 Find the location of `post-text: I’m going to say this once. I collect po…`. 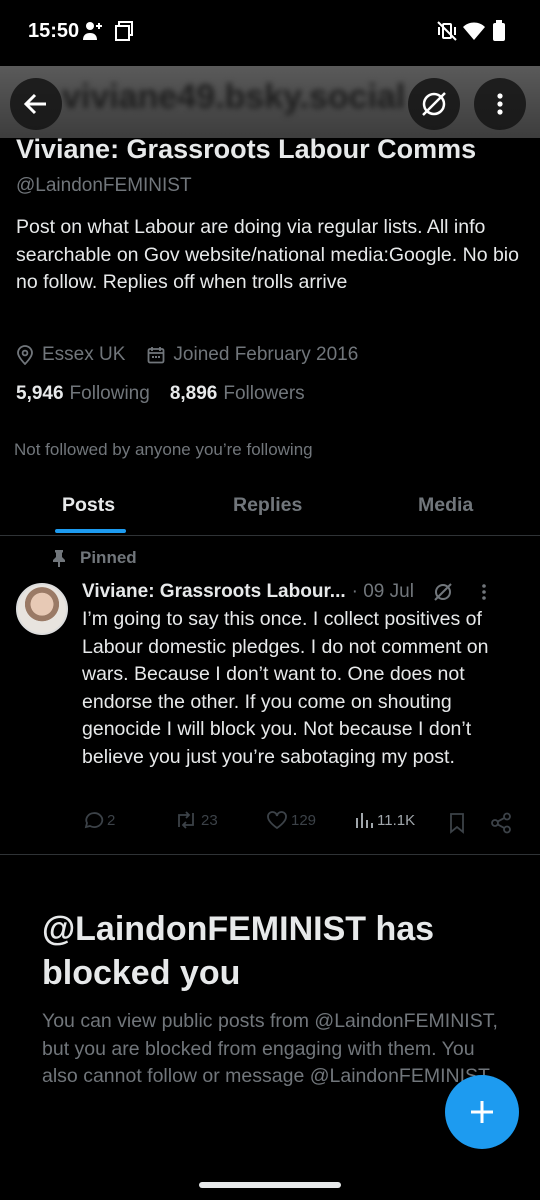

post-text: I’m going to say this once. I collect po… is located at coordinates (285, 688).